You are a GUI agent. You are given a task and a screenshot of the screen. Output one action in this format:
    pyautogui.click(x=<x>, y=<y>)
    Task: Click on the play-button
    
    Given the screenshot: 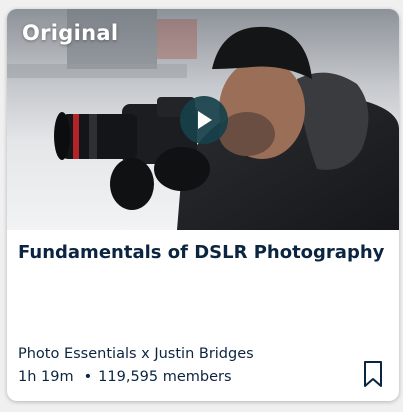 What is the action you would take?
    pyautogui.click(x=204, y=120)
    